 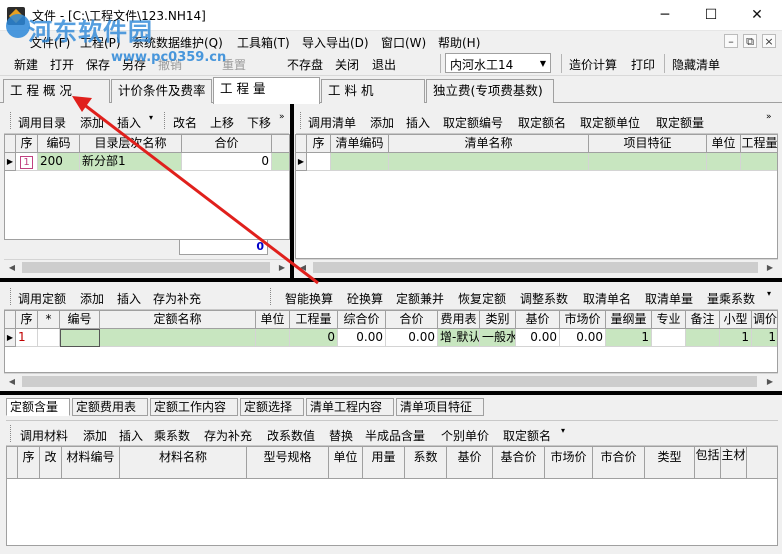 What do you see at coordinates (426, 463) in the screenshot?
I see `column-header: 系数` at bounding box center [426, 463].